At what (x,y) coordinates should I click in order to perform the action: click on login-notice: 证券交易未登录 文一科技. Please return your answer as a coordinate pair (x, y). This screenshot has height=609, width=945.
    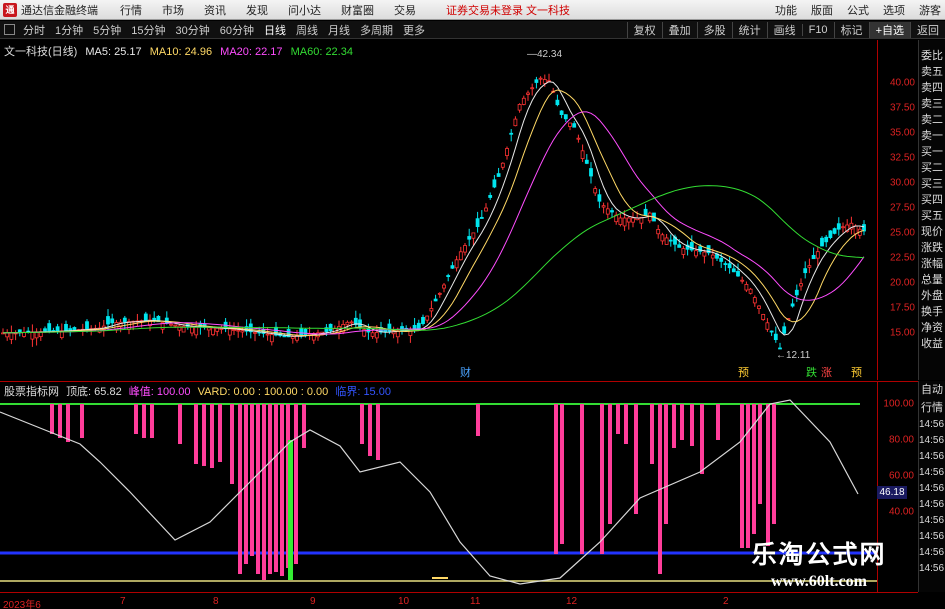
    Looking at the image, I should click on (508, 10).